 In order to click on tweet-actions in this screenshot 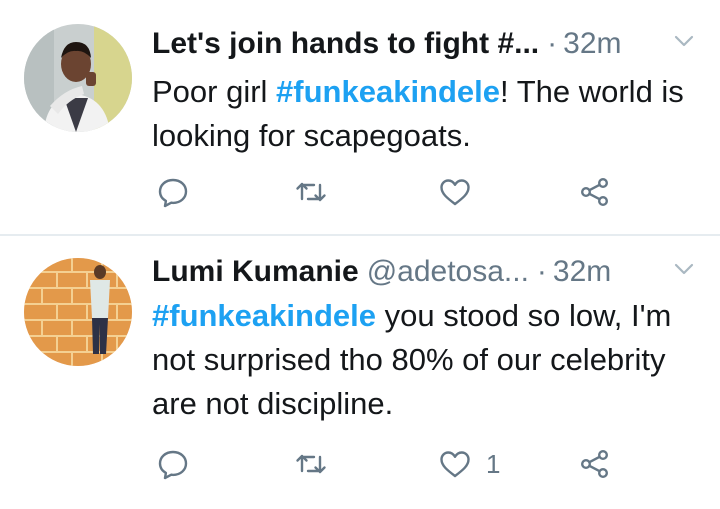, I will do `click(387, 192)`.